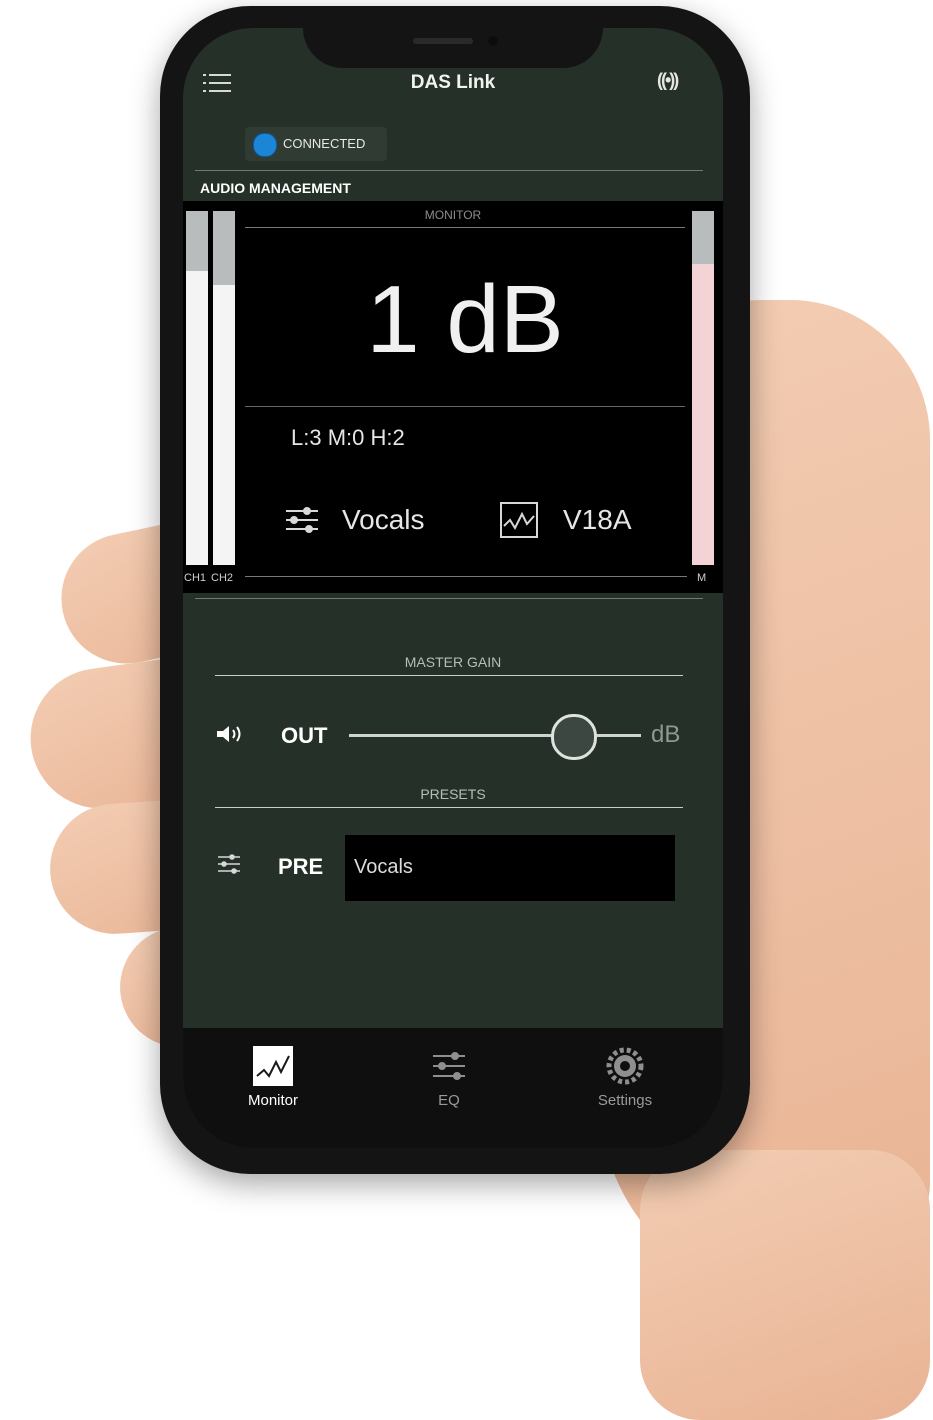  What do you see at coordinates (348, 437) in the screenshot?
I see `eq-levels: L:3 M:0 H:2` at bounding box center [348, 437].